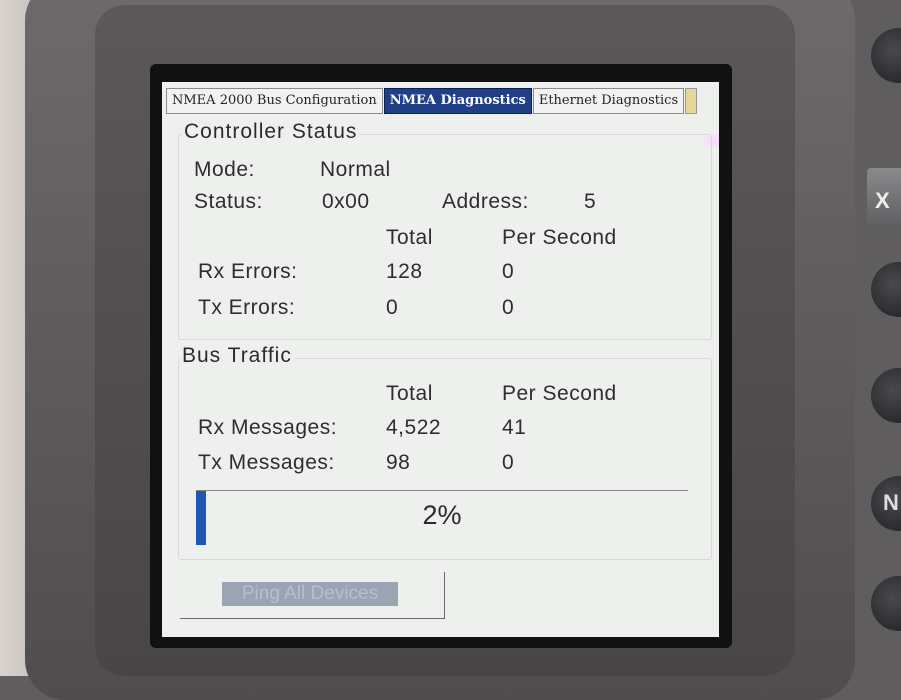  What do you see at coordinates (508, 271) in the screenshot?
I see `rx-errors-per-second: 0` at bounding box center [508, 271].